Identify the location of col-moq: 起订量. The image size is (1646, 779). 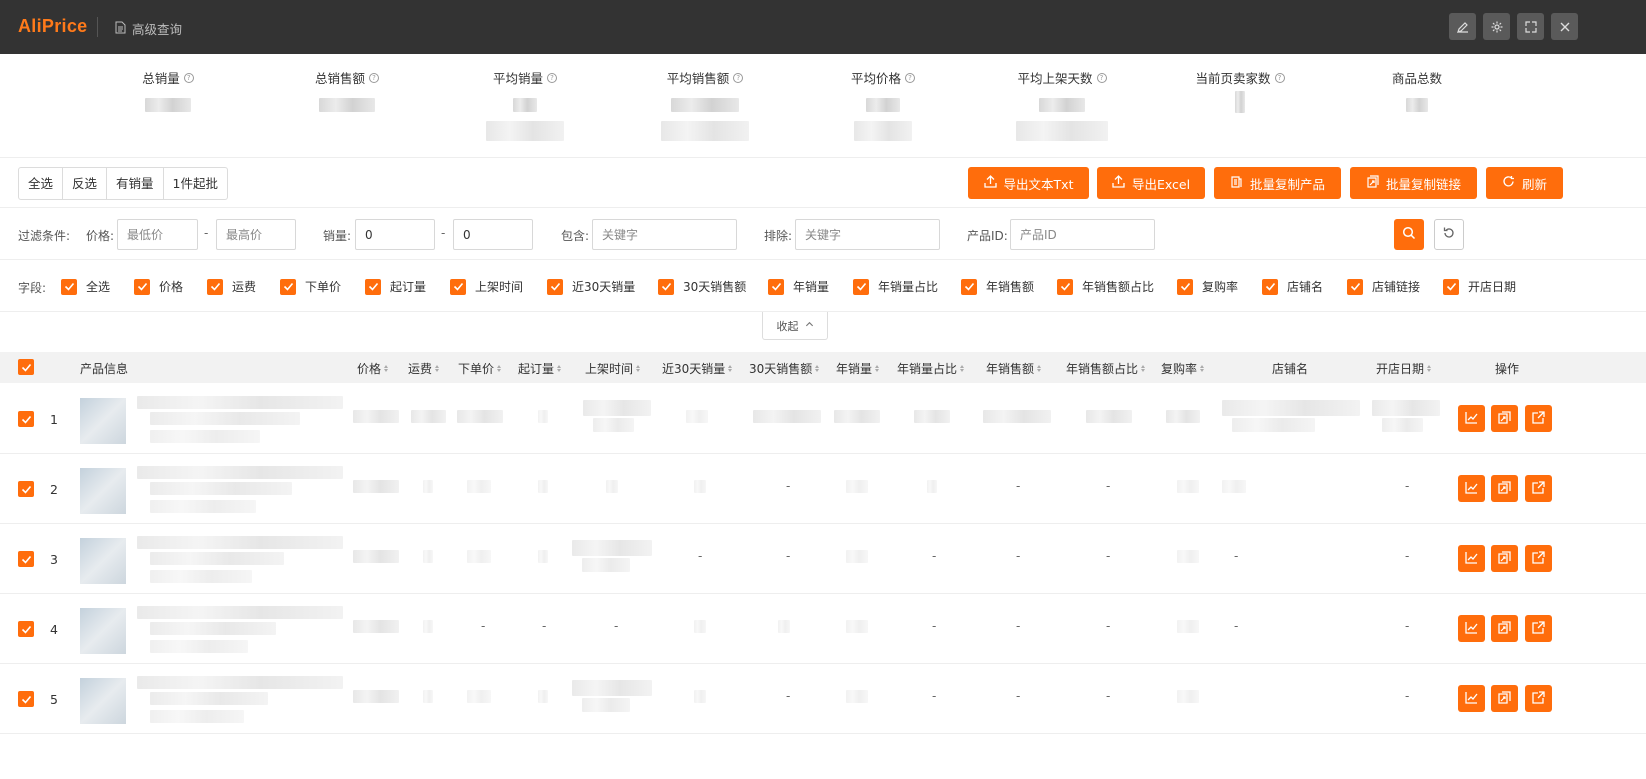
(540, 368).